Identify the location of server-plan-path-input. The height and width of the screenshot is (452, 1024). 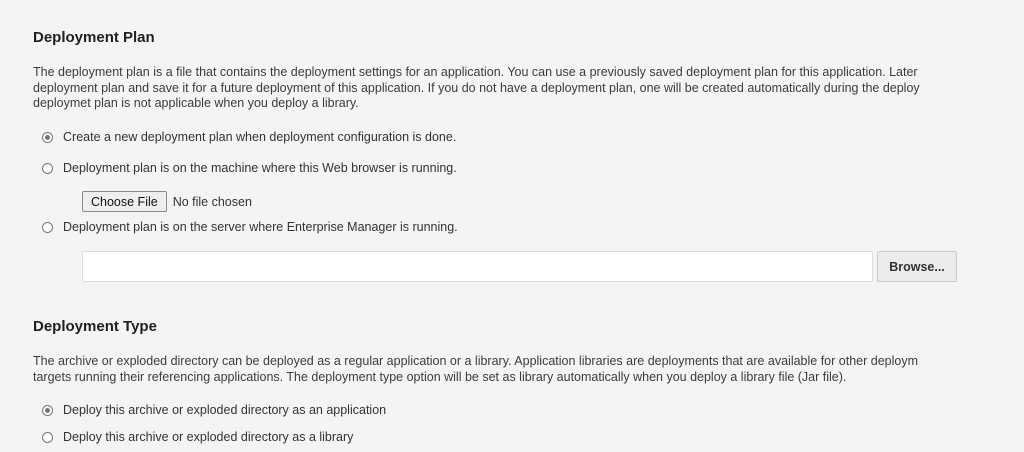
(477, 266).